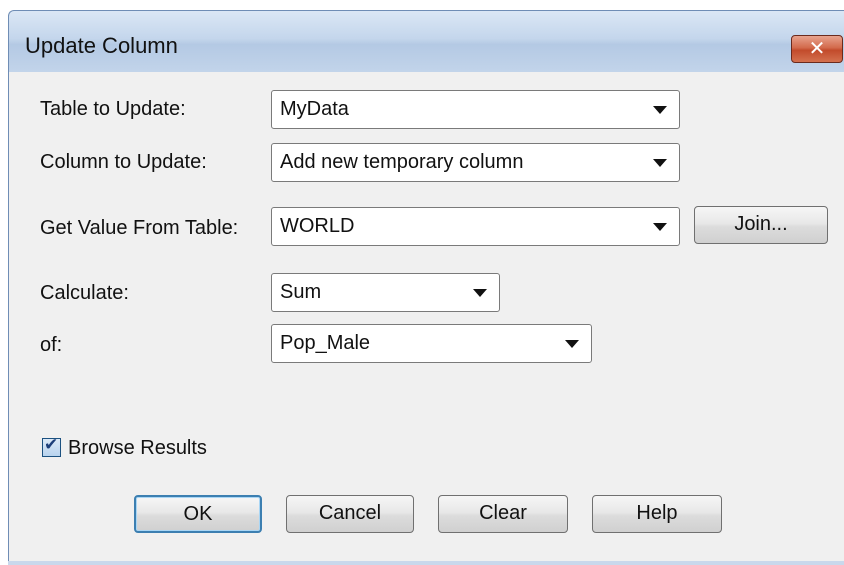 The image size is (844, 565). Describe the element at coordinates (402, 162) in the screenshot. I see `column-to-update-value: Add new temporary column` at that location.